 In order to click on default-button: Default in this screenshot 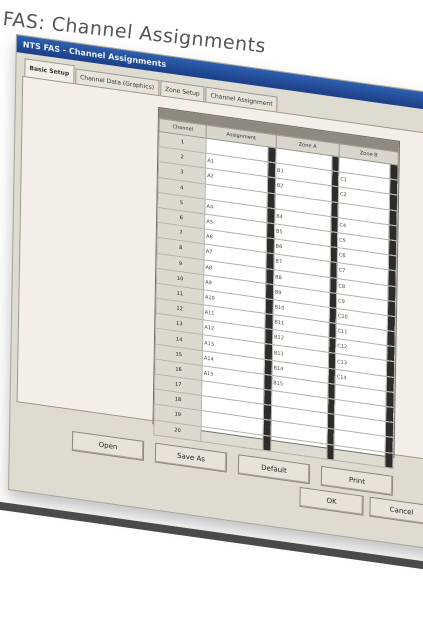, I will do `click(274, 469)`.